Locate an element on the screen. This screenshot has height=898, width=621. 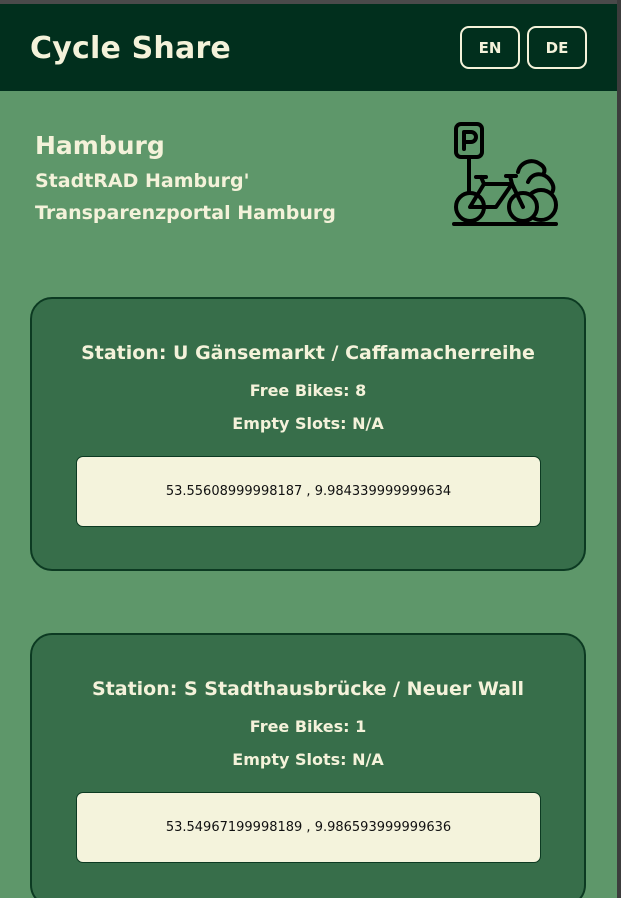
free-bikes-count: Free Bikes: 1 is located at coordinates (308, 726).